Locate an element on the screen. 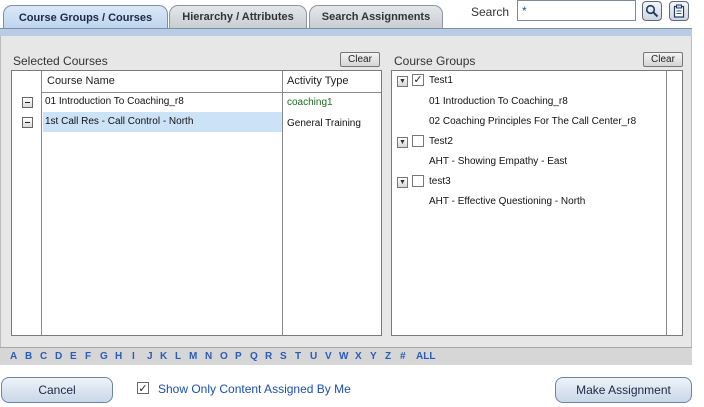 This screenshot has width=704, height=407. alpha-filter-m: M is located at coordinates (193, 356).